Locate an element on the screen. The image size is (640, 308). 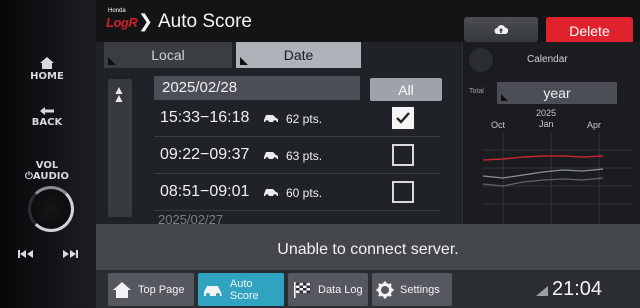
session-row: 15:33−16:18 62 pts. is located at coordinates (297, 119).